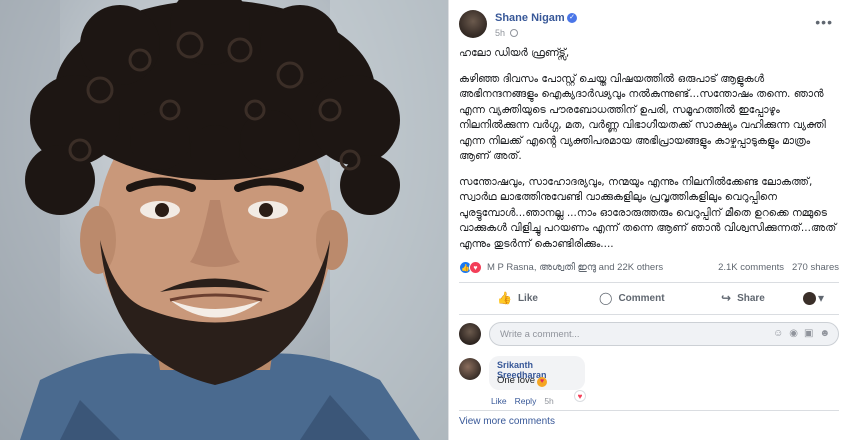  Describe the element at coordinates (504, 298) in the screenshot. I see `like-icon: 👍` at that location.